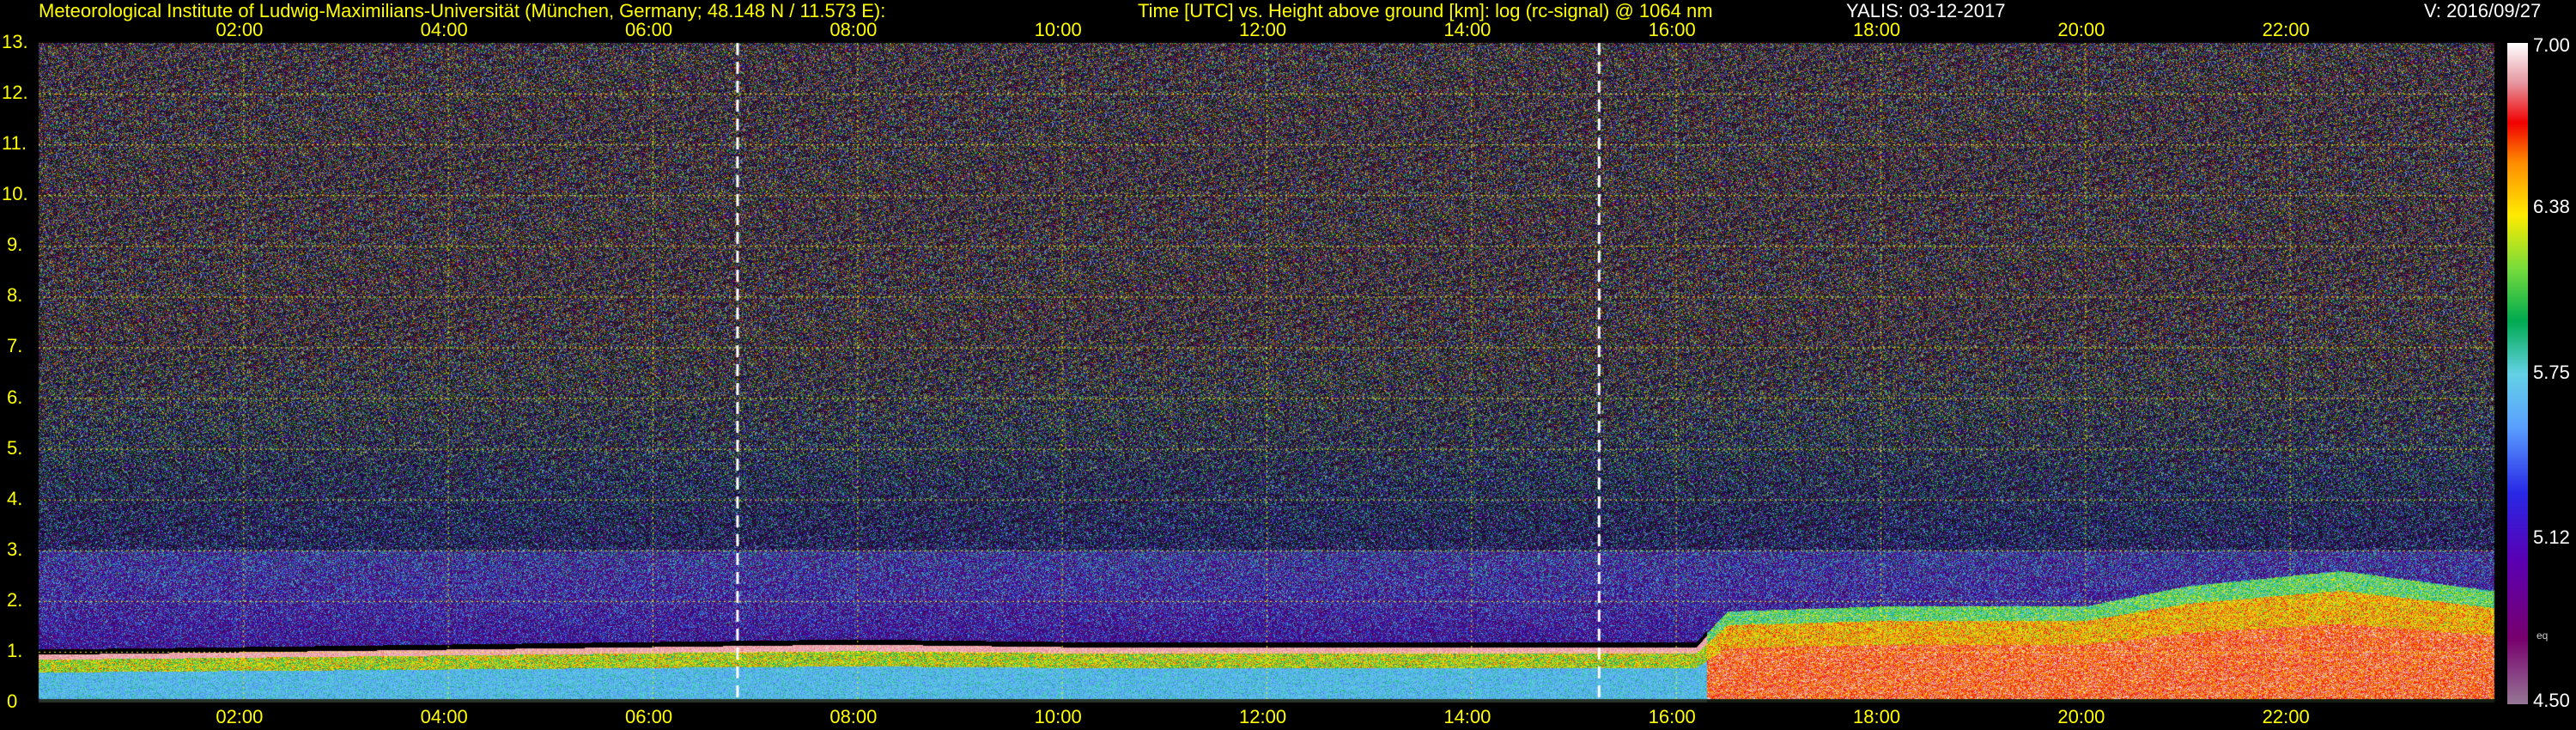 The image size is (2576, 730). I want to click on x-tick-label-bottom: 02:00, so click(240, 716).